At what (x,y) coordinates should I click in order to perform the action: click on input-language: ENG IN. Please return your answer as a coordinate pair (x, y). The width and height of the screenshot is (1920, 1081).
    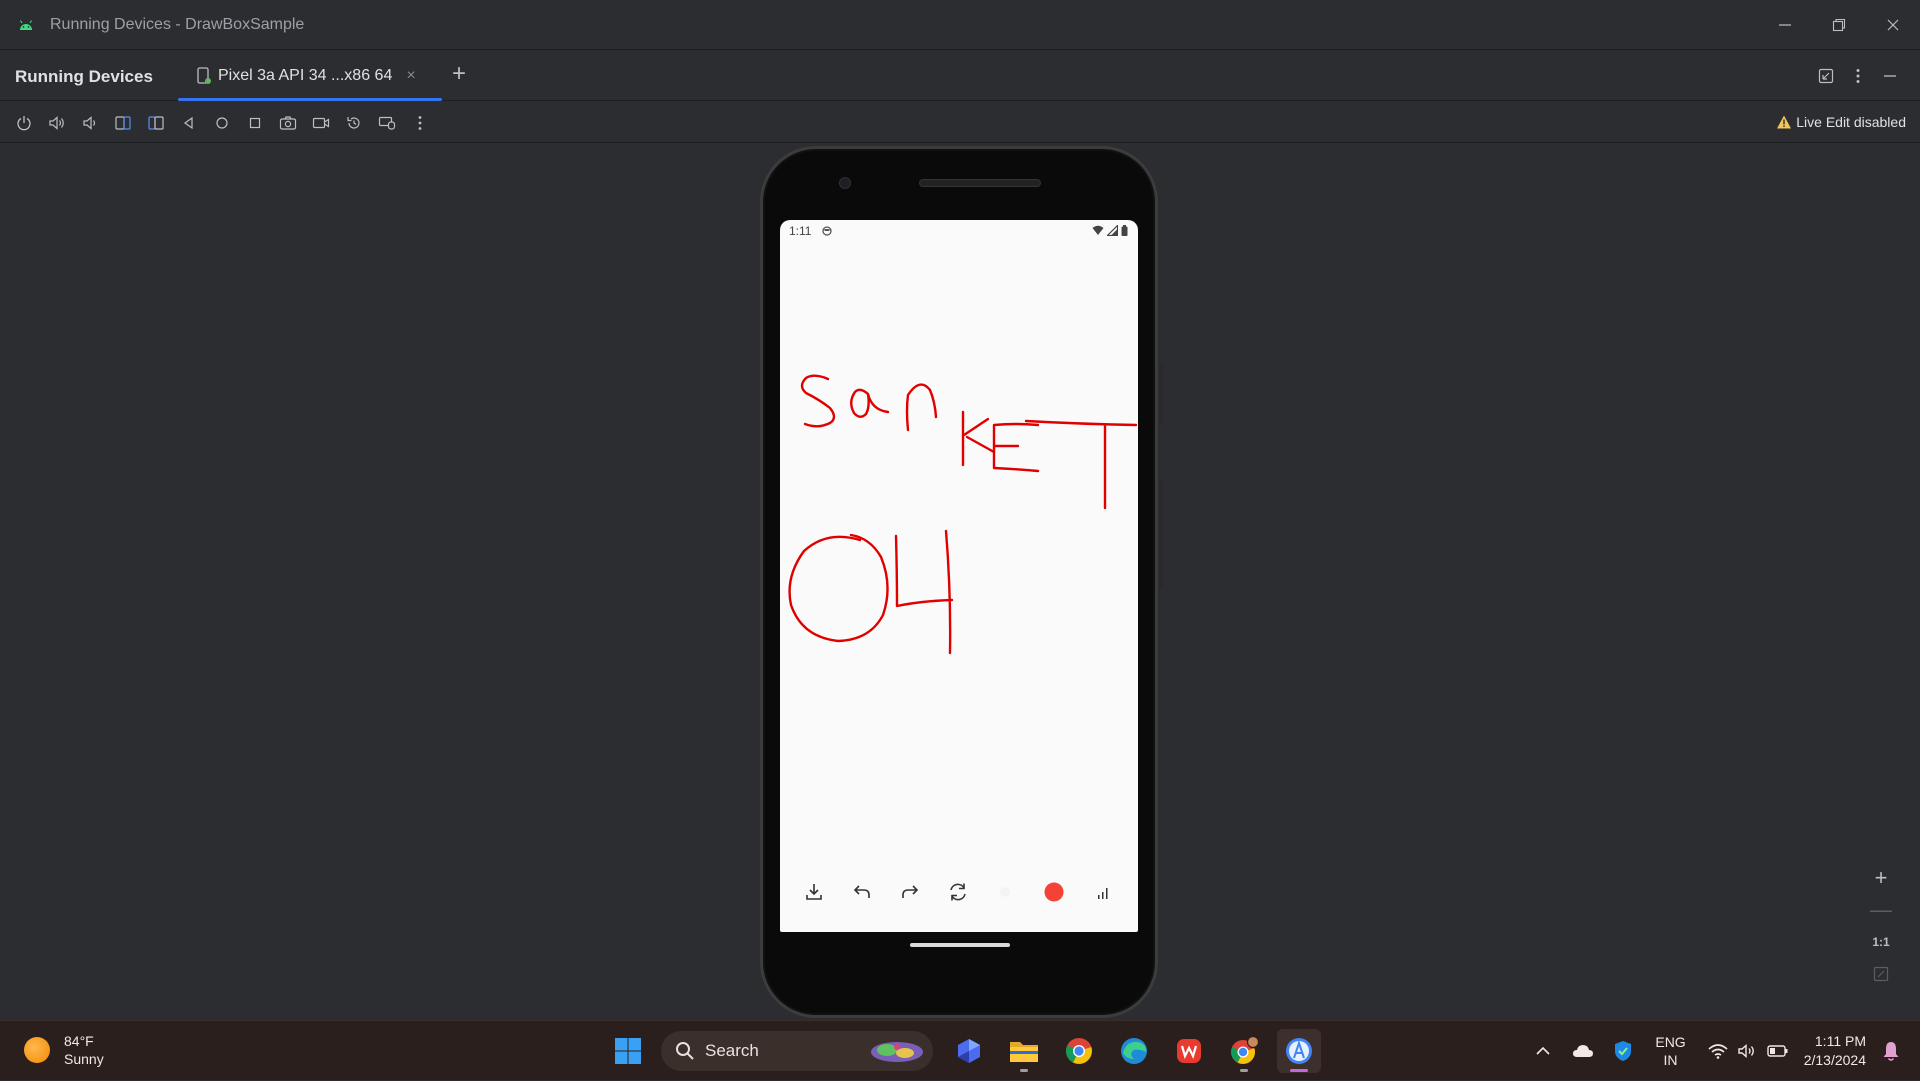
    Looking at the image, I should click on (1670, 1051).